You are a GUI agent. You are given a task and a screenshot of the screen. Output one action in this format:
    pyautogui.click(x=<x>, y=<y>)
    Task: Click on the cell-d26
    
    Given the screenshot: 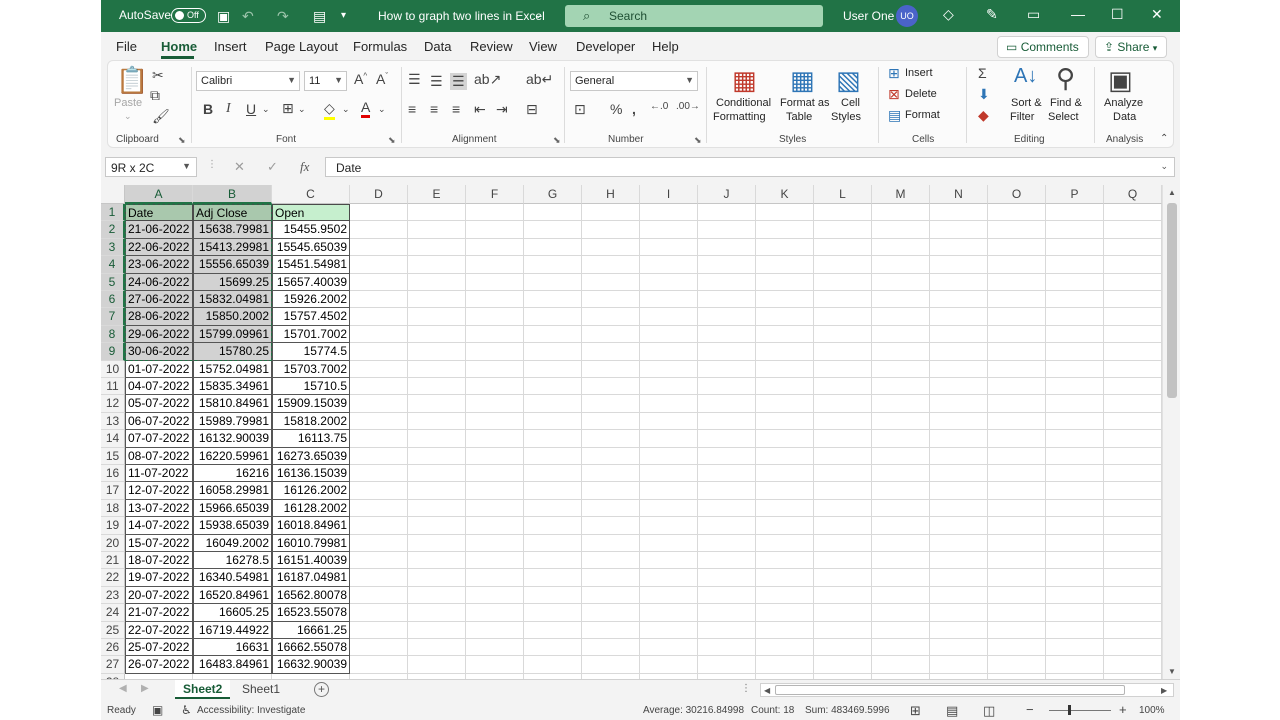 What is the action you would take?
    pyautogui.click(x=379, y=648)
    